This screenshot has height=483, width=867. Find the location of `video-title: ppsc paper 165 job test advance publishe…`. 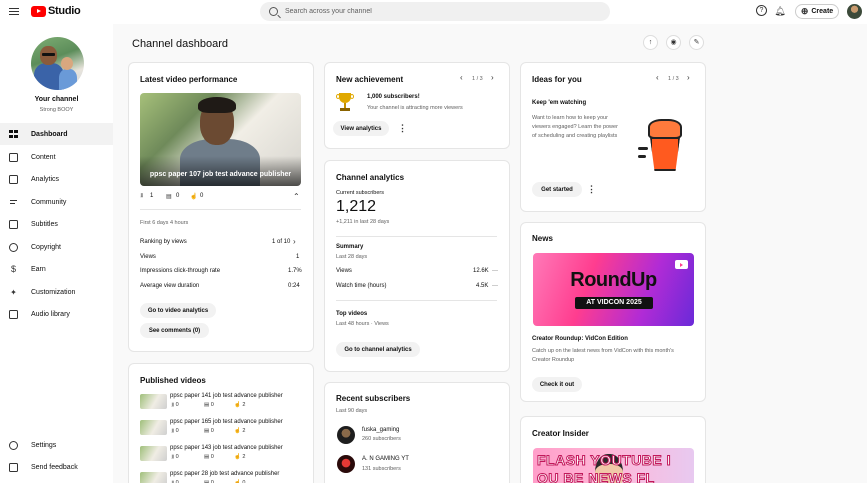

video-title: ppsc paper 165 job test advance publishe… is located at coordinates (226, 422).